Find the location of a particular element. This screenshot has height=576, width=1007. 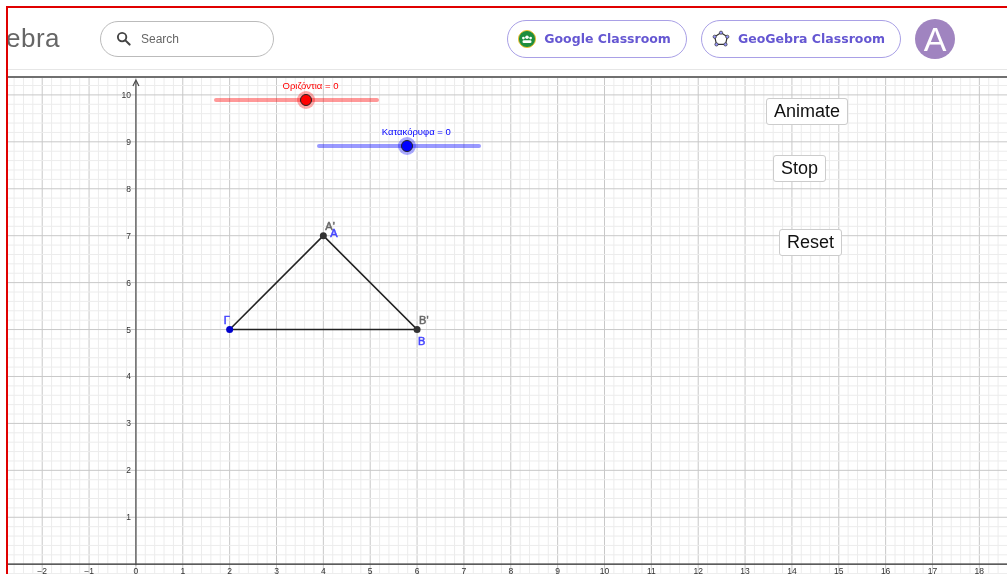

classroom-button: Google Classroom is located at coordinates (597, 38).